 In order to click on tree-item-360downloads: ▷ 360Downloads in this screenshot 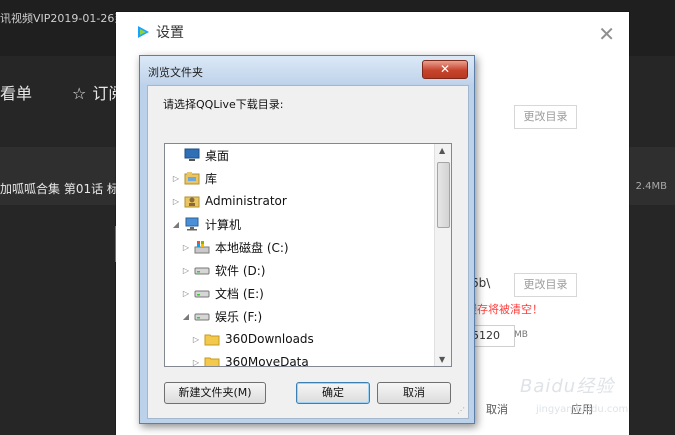, I will do `click(252, 339)`.